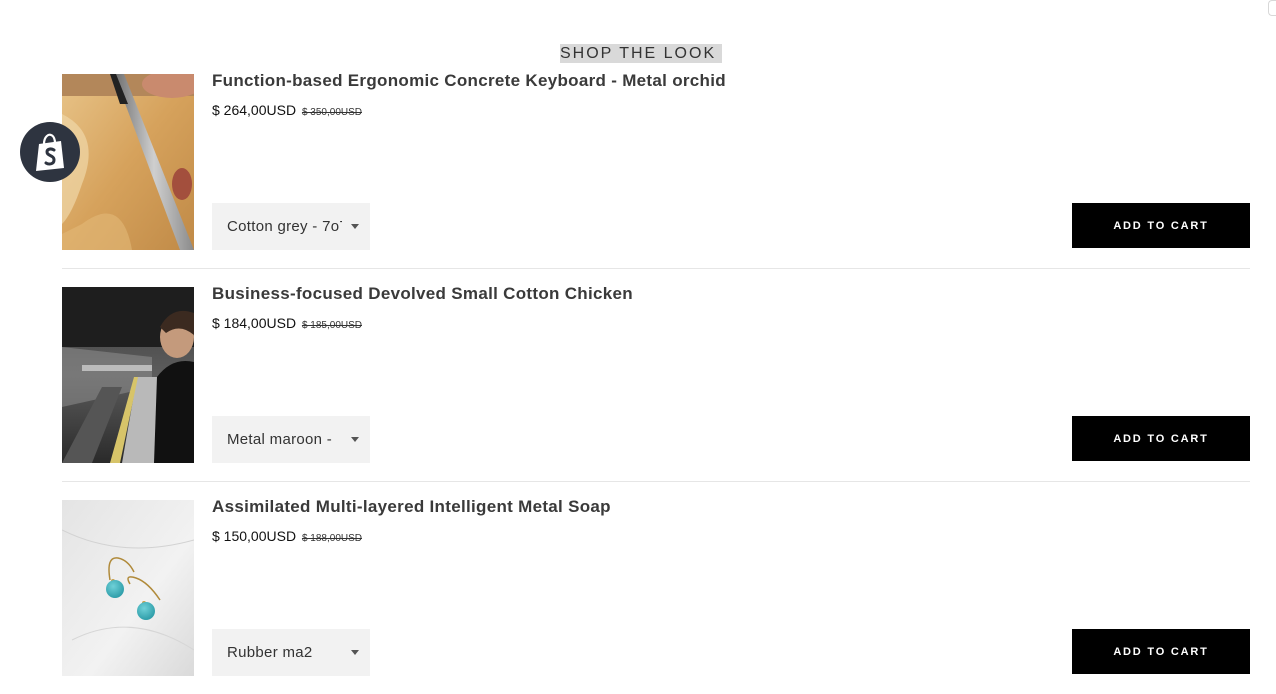 The height and width of the screenshot is (694, 1276). I want to click on bread-knife-photo, so click(128, 162).